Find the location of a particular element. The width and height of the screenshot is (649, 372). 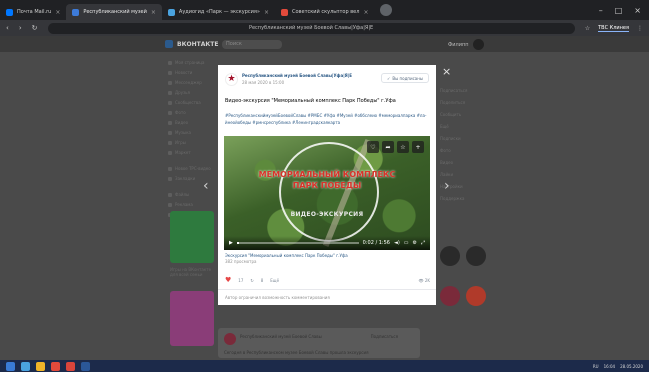

repost-icon: ↻ is located at coordinates (251, 280).